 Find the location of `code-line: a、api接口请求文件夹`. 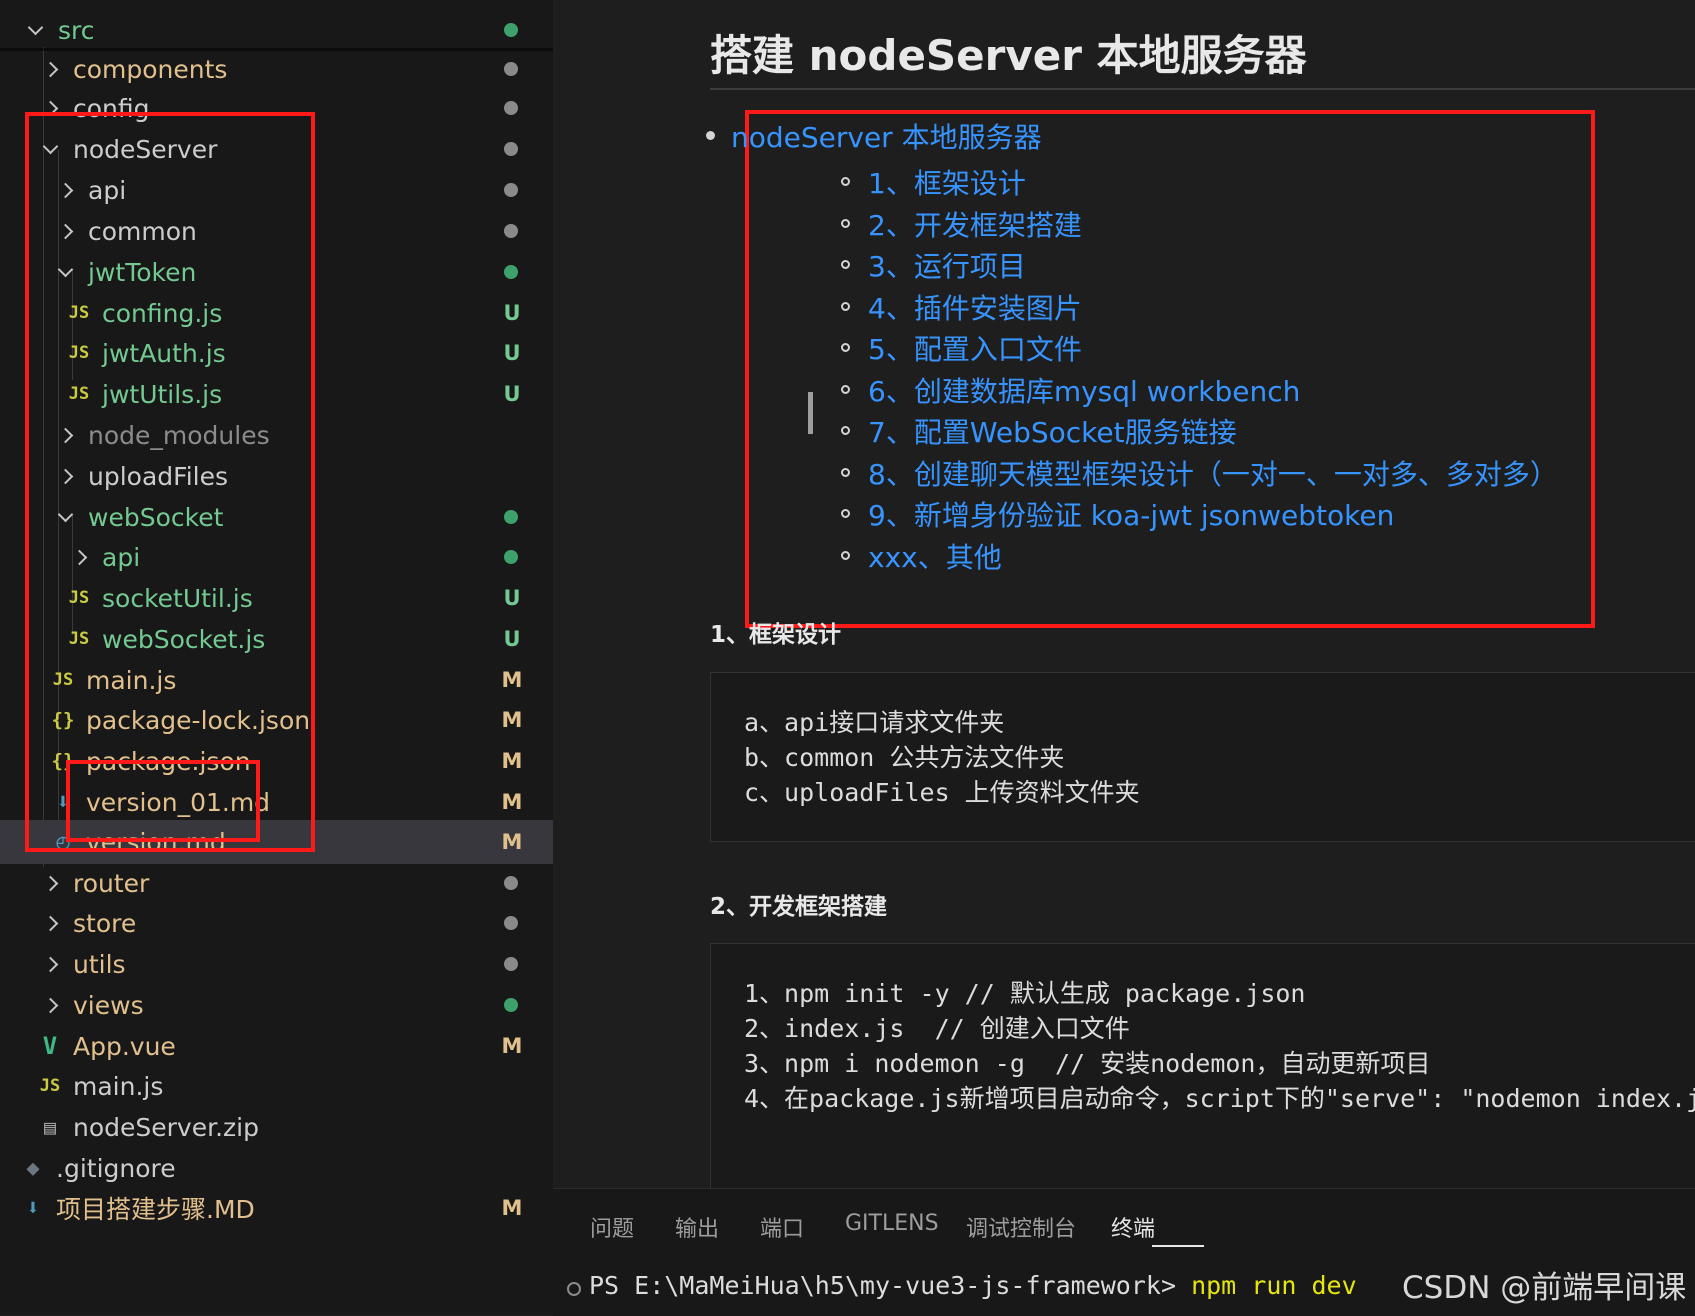

code-line: a、api接口请求文件夹 is located at coordinates (874, 722).